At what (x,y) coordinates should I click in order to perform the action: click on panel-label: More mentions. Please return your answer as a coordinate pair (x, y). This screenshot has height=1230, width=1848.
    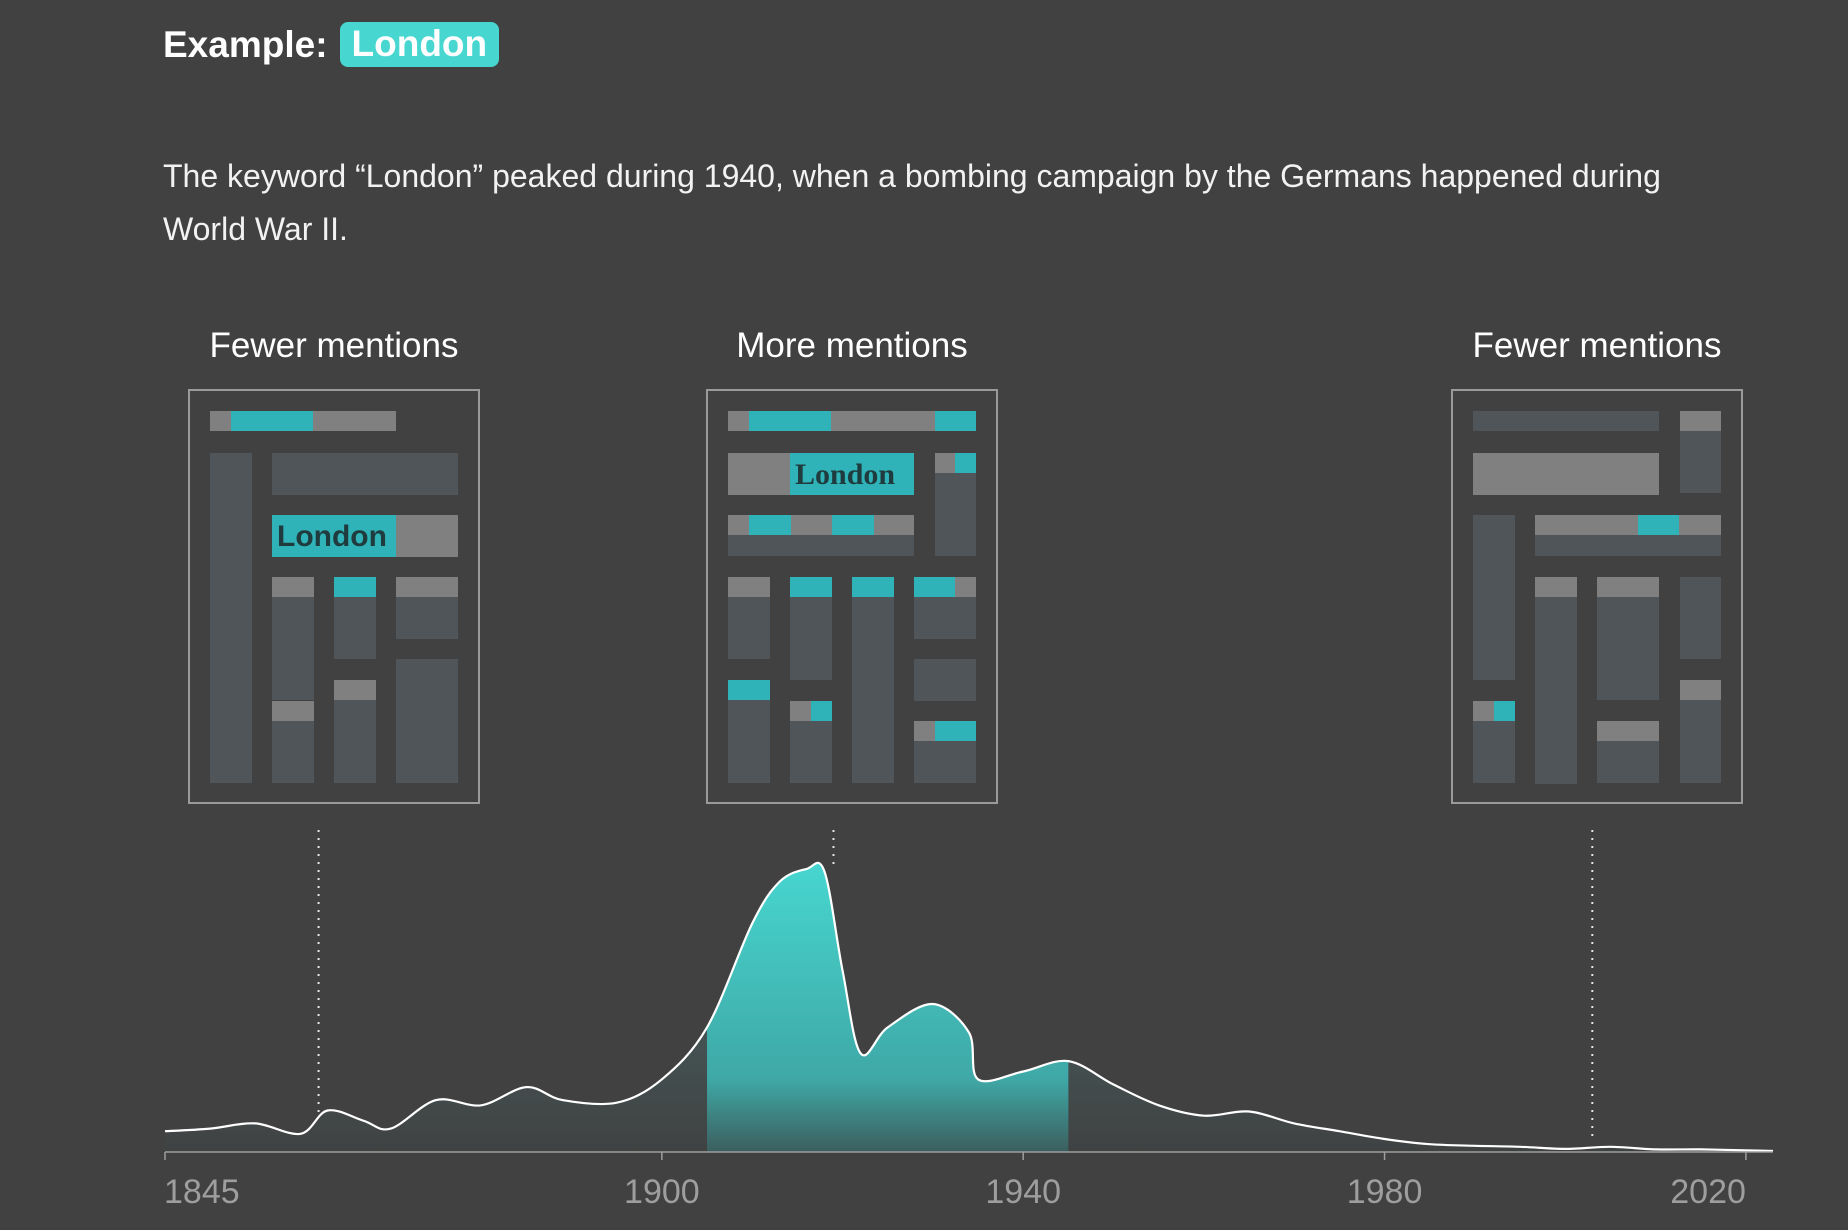
    Looking at the image, I should click on (851, 345).